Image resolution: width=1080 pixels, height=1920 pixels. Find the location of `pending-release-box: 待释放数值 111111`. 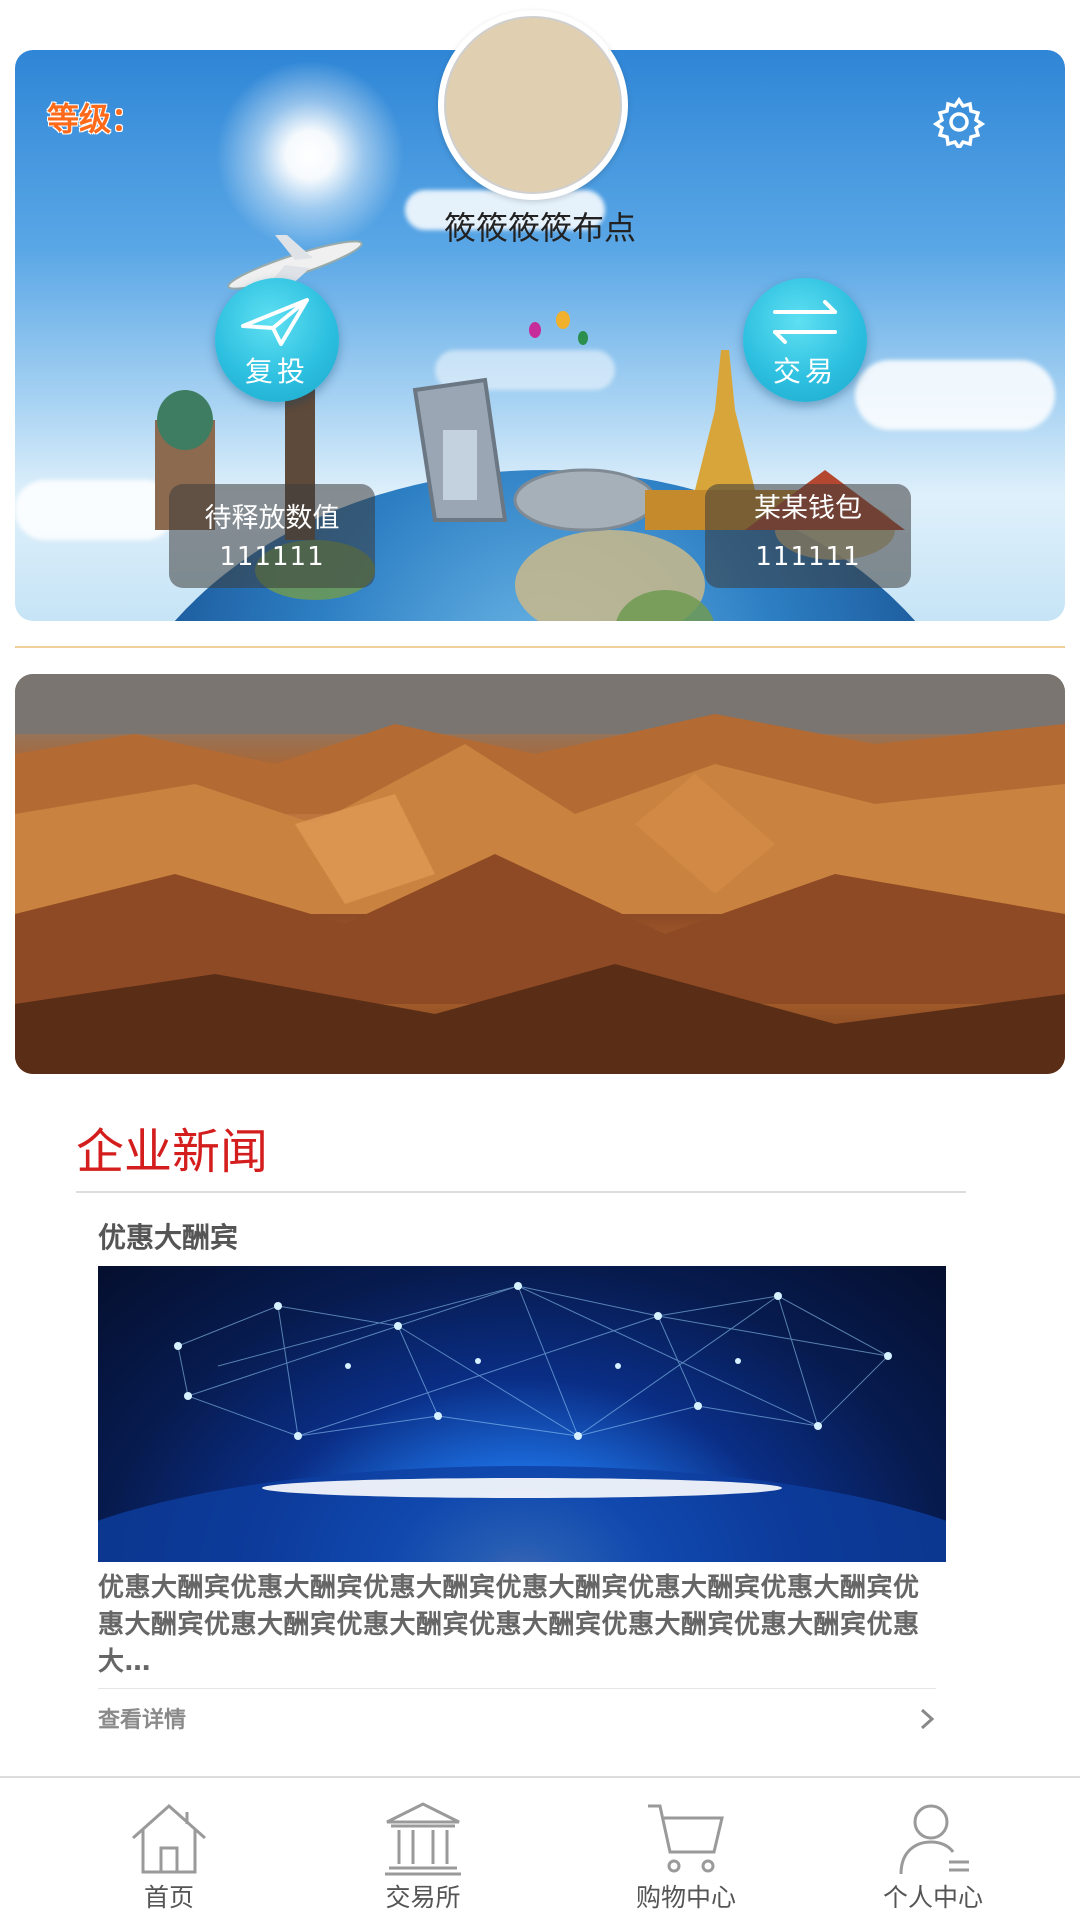

pending-release-box: 待释放数值 111111 is located at coordinates (272, 536).